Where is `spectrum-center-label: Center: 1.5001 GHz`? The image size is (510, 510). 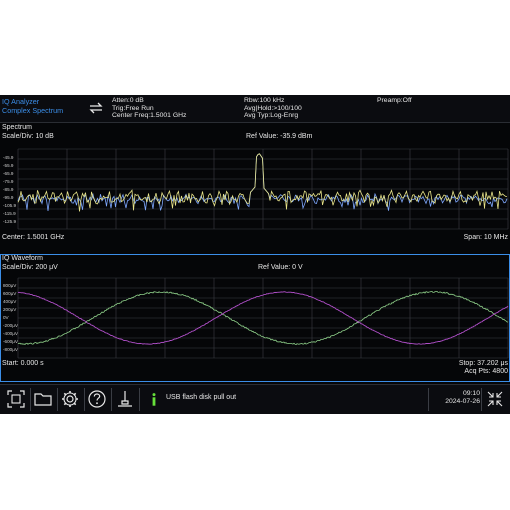
spectrum-center-label: Center: 1.5001 GHz is located at coordinates (33, 237).